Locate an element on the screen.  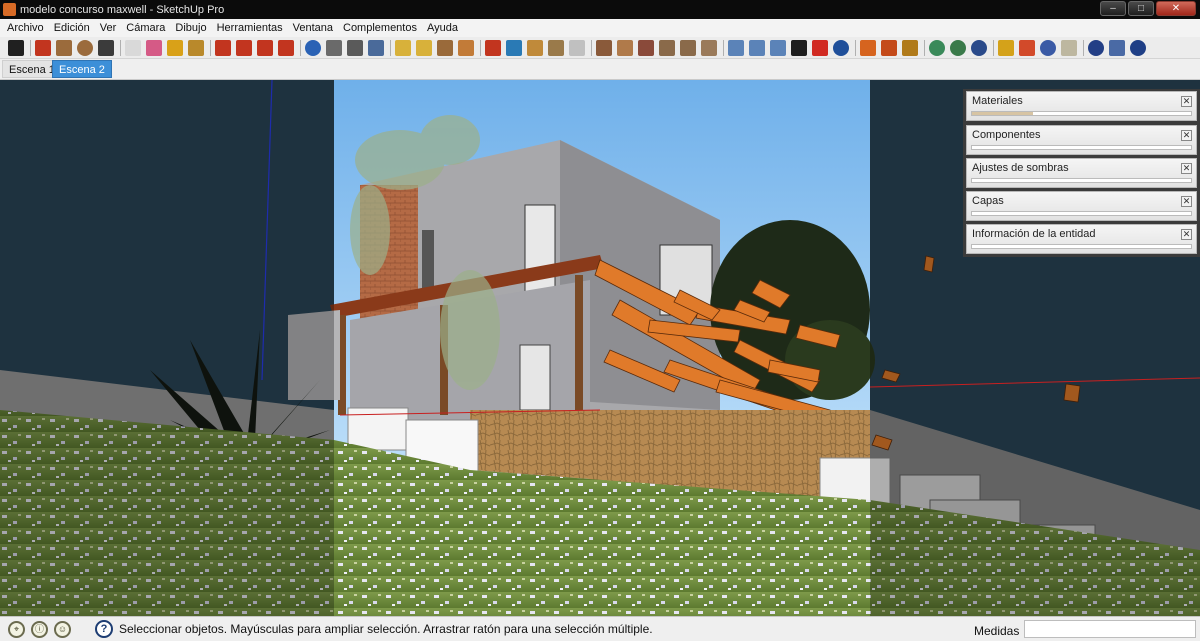
left-view-icon is located at coordinates (709, 48).